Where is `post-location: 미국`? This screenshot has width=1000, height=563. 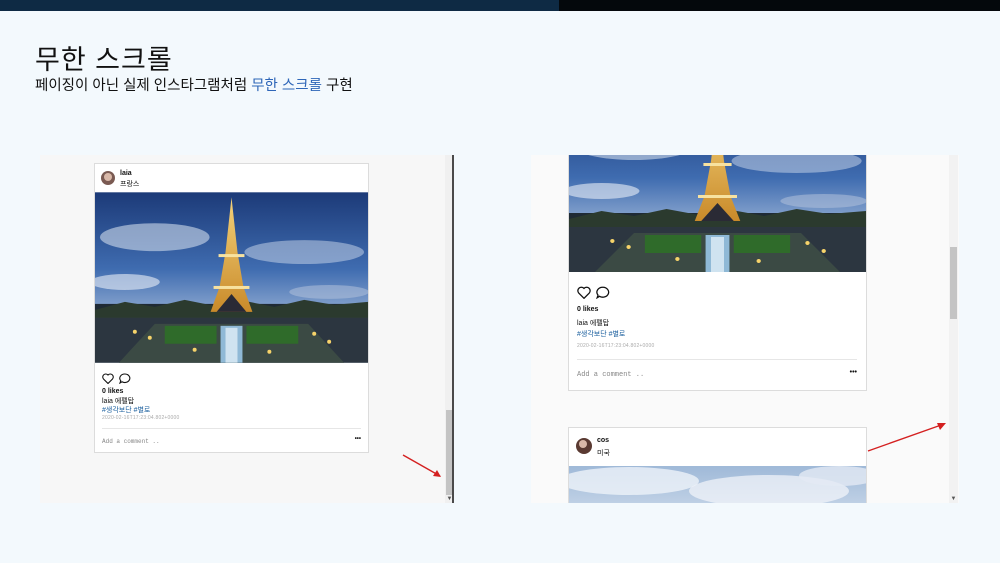 post-location: 미국 is located at coordinates (603, 453).